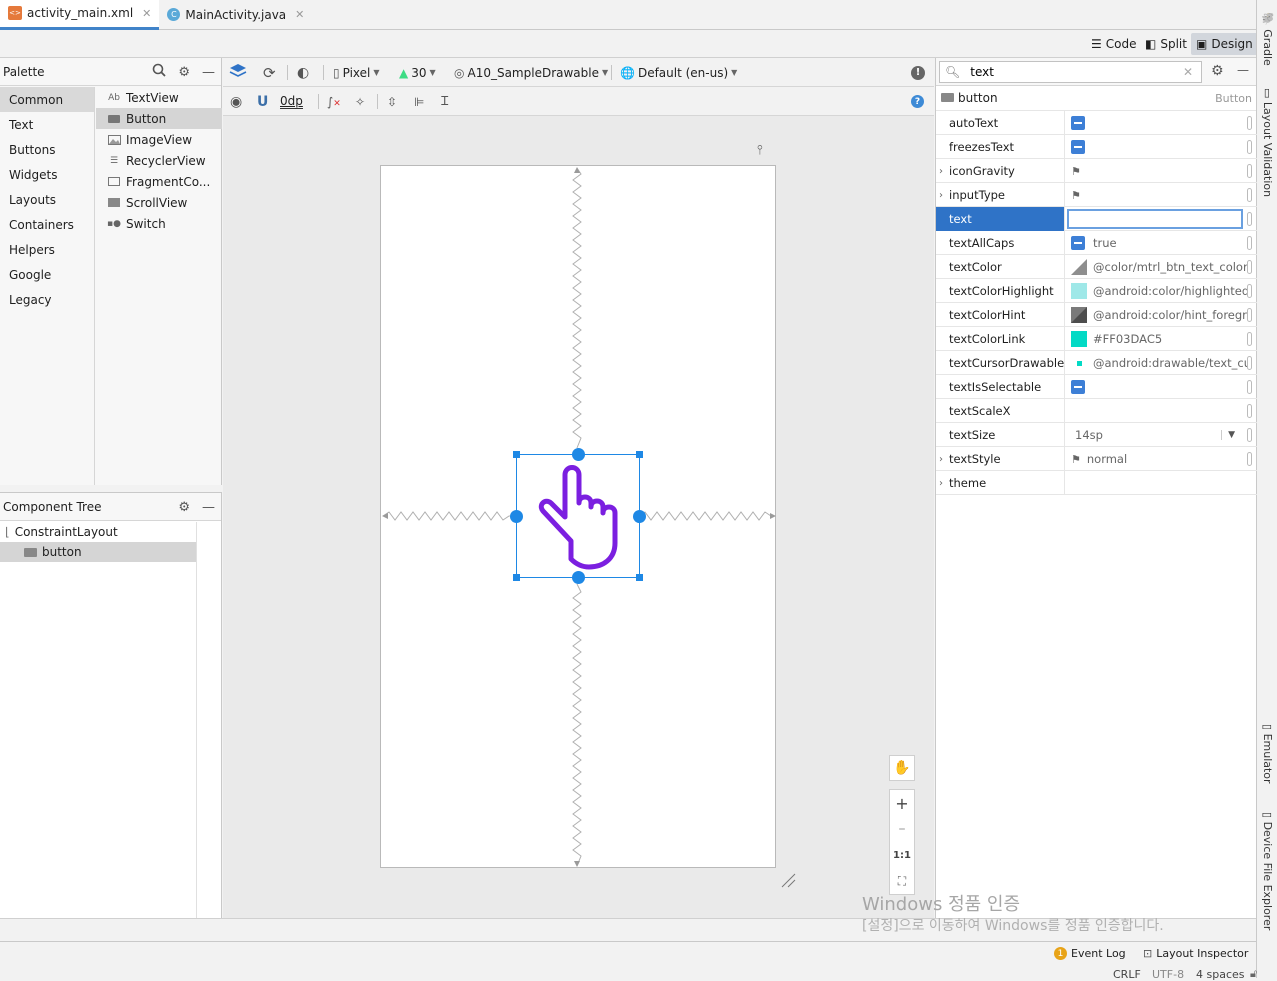 The width and height of the screenshot is (1277, 981). I want to click on palette-item-recyclerview: ☰ RecyclerView, so click(159, 160).